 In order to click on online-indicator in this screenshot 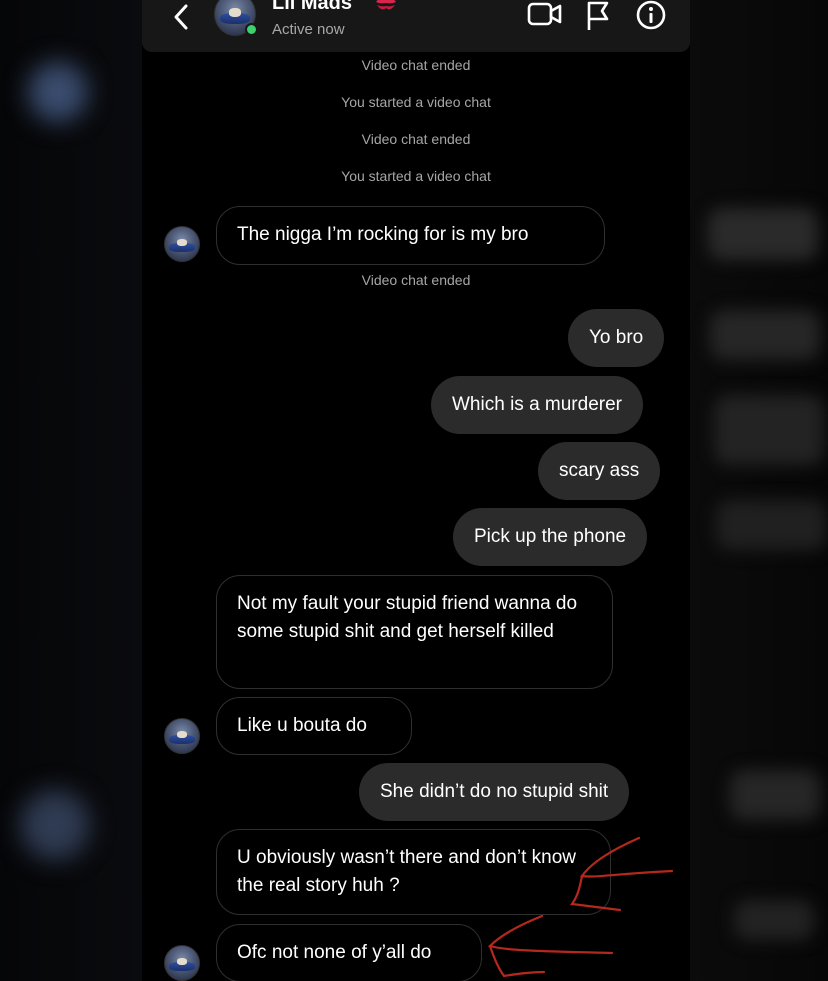, I will do `click(251, 29)`.